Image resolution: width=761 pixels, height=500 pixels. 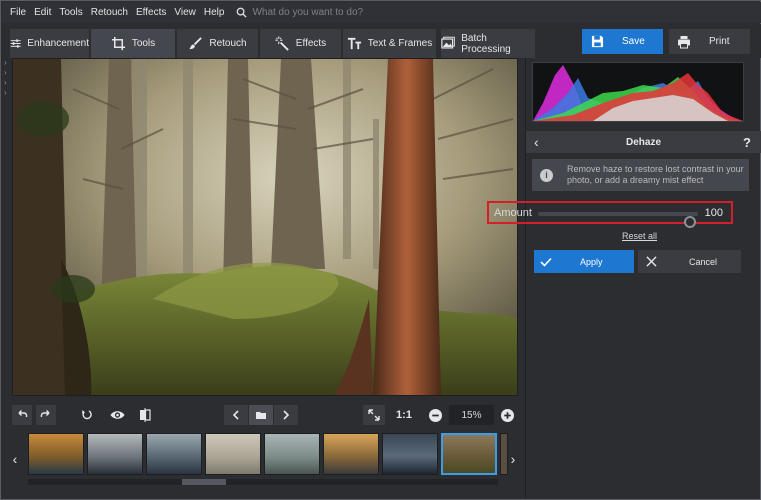 I want to click on prev-image-button, so click(x=236, y=415).